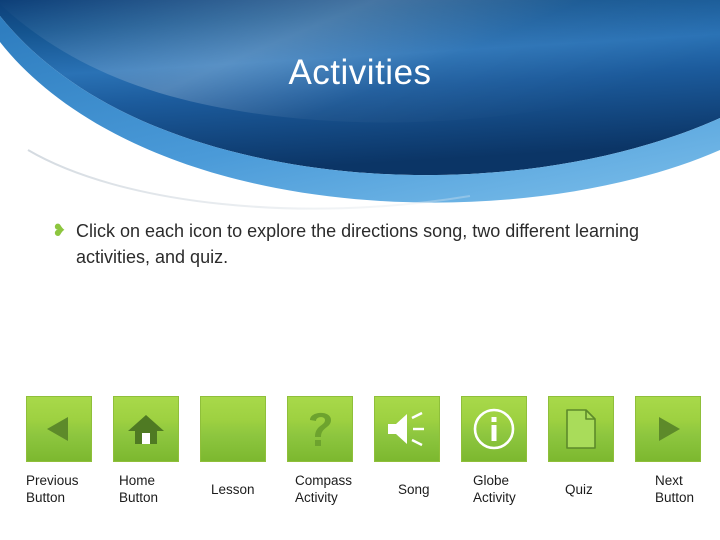 The height and width of the screenshot is (540, 720). I want to click on home-button, so click(146, 429).